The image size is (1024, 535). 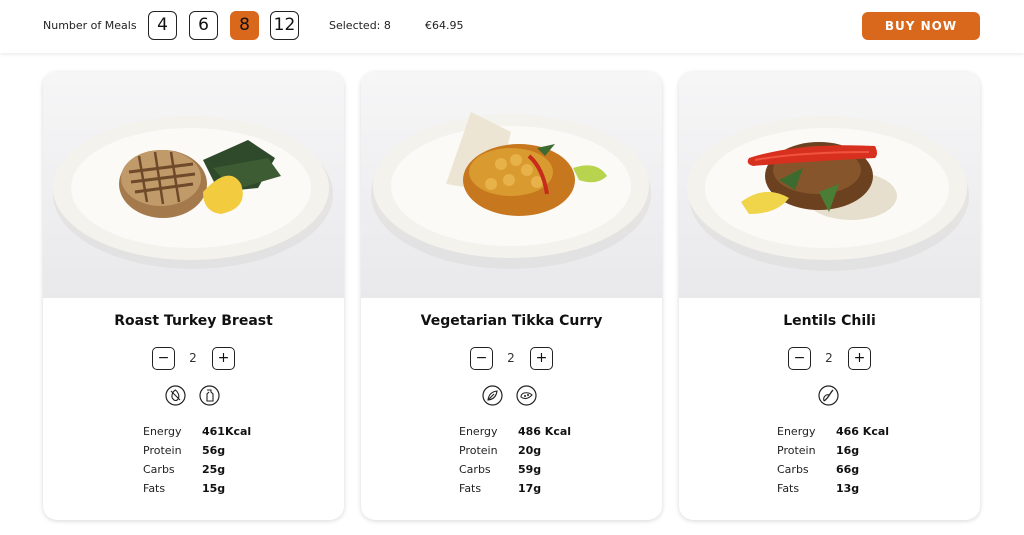 What do you see at coordinates (209, 395) in the screenshot?
I see `dairy-free-icon` at bounding box center [209, 395].